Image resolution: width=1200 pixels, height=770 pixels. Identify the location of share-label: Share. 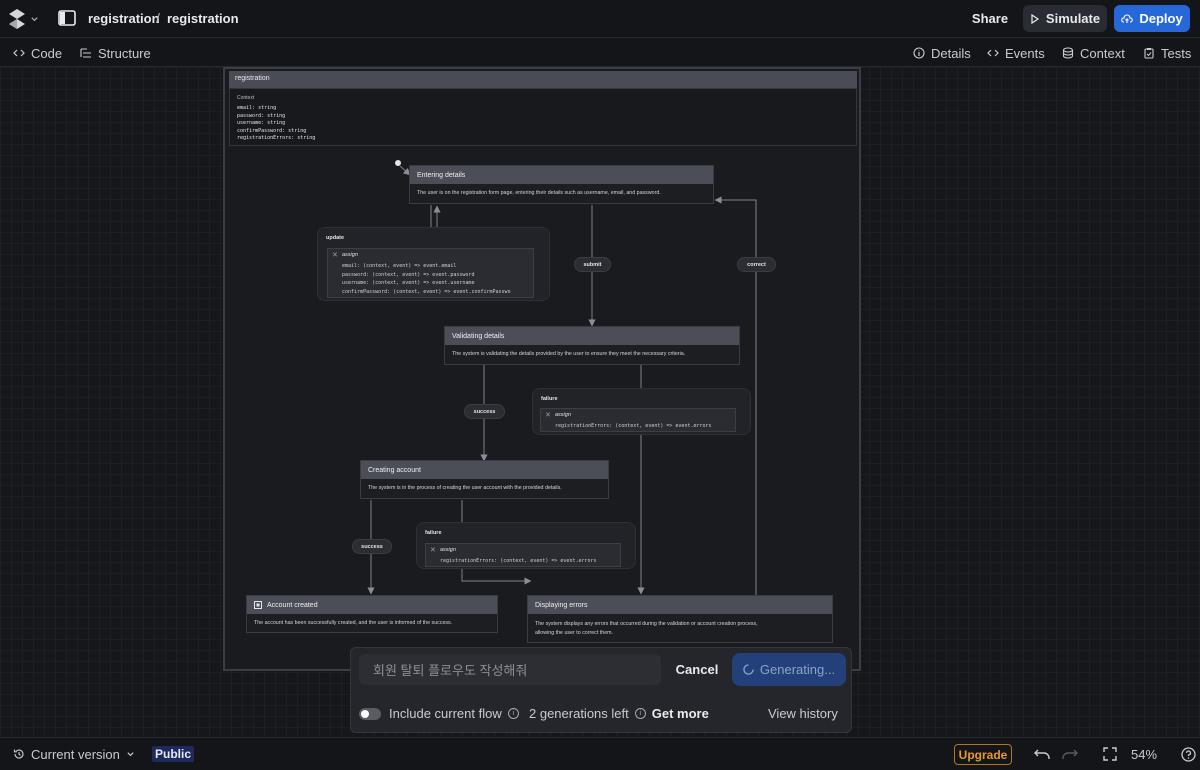
(990, 18).